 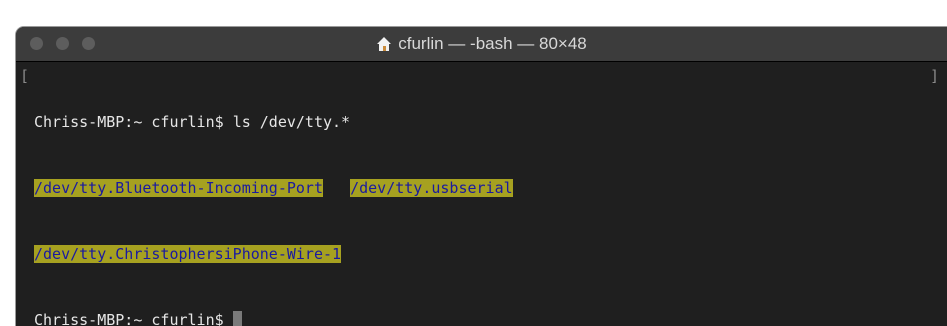 I want to click on window-title-container: cfurlin — -bash — 80×48, so click(x=481, y=45).